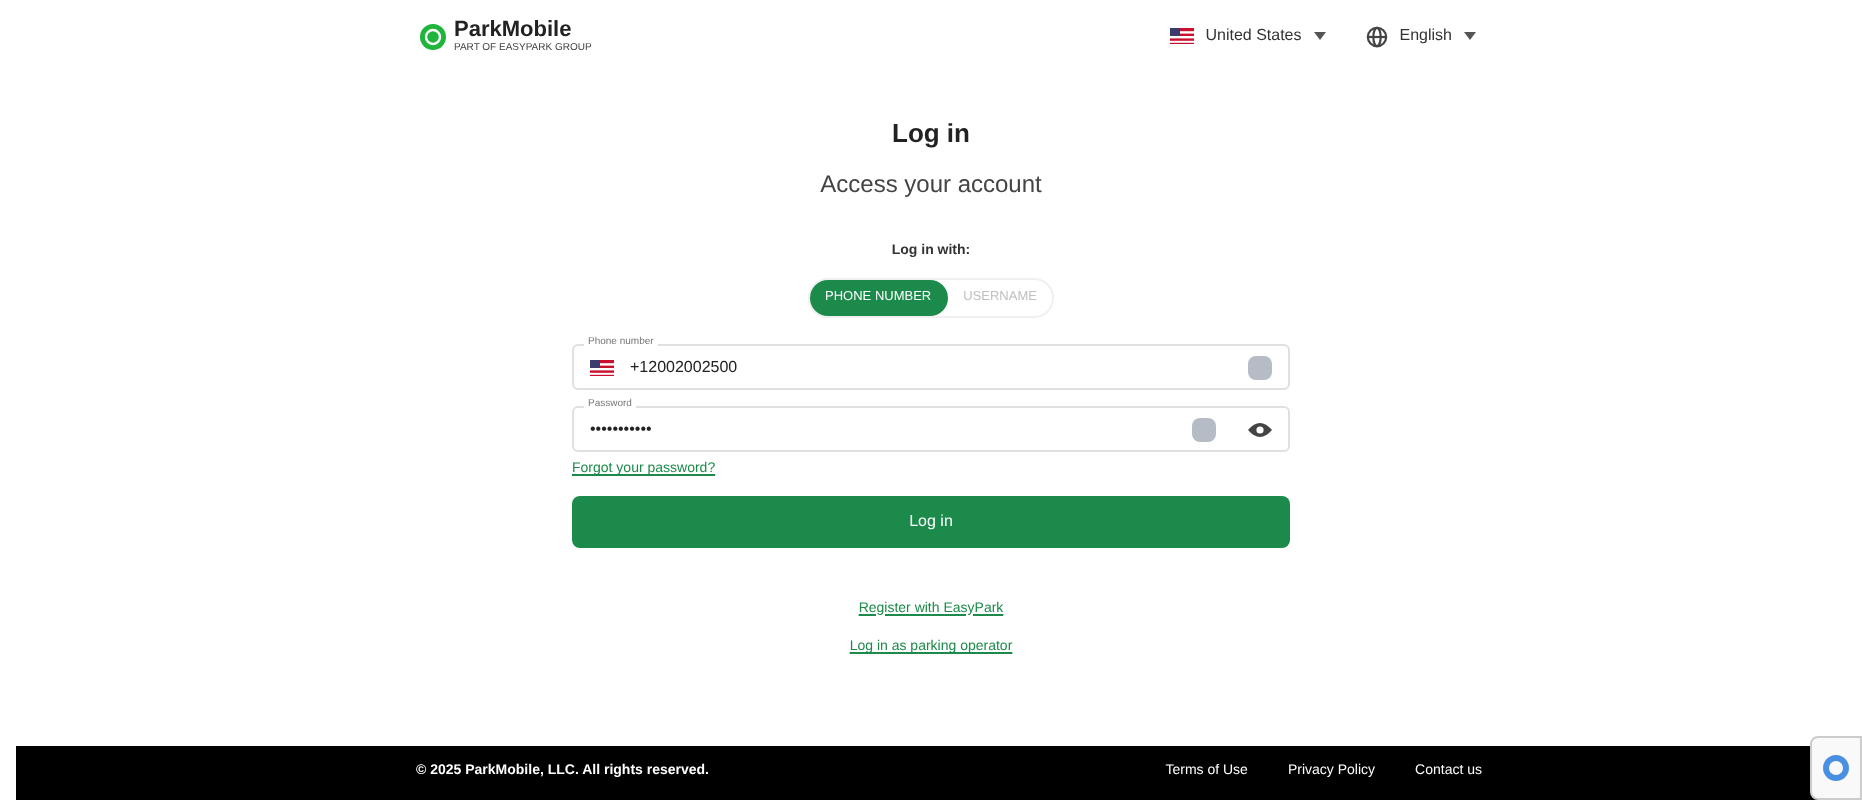  Describe the element at coordinates (931, 184) in the screenshot. I see `page-subtitle: Access your account` at that location.